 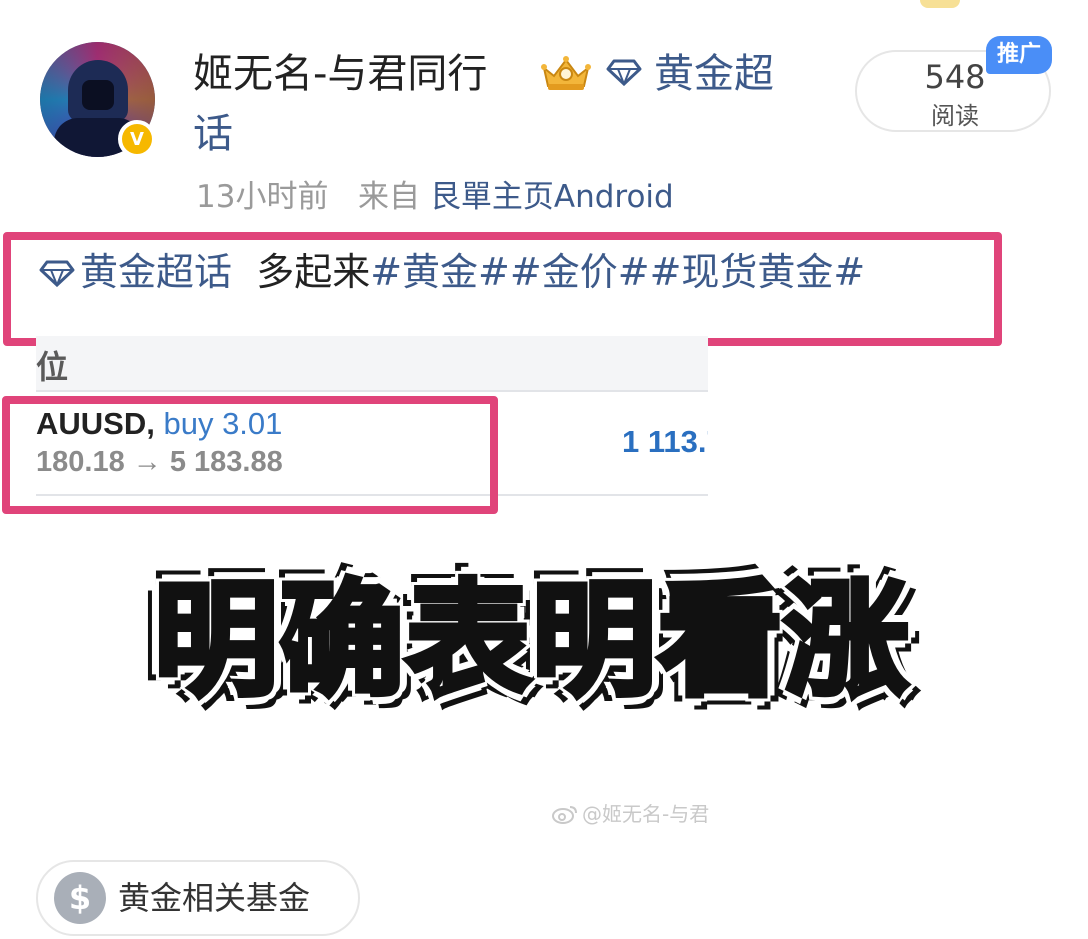 What do you see at coordinates (940, 4) in the screenshot?
I see `corner-decoration` at bounding box center [940, 4].